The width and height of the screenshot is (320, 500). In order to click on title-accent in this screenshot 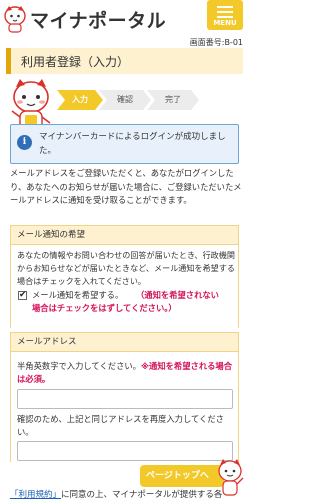, I will do `click(8, 61)`.